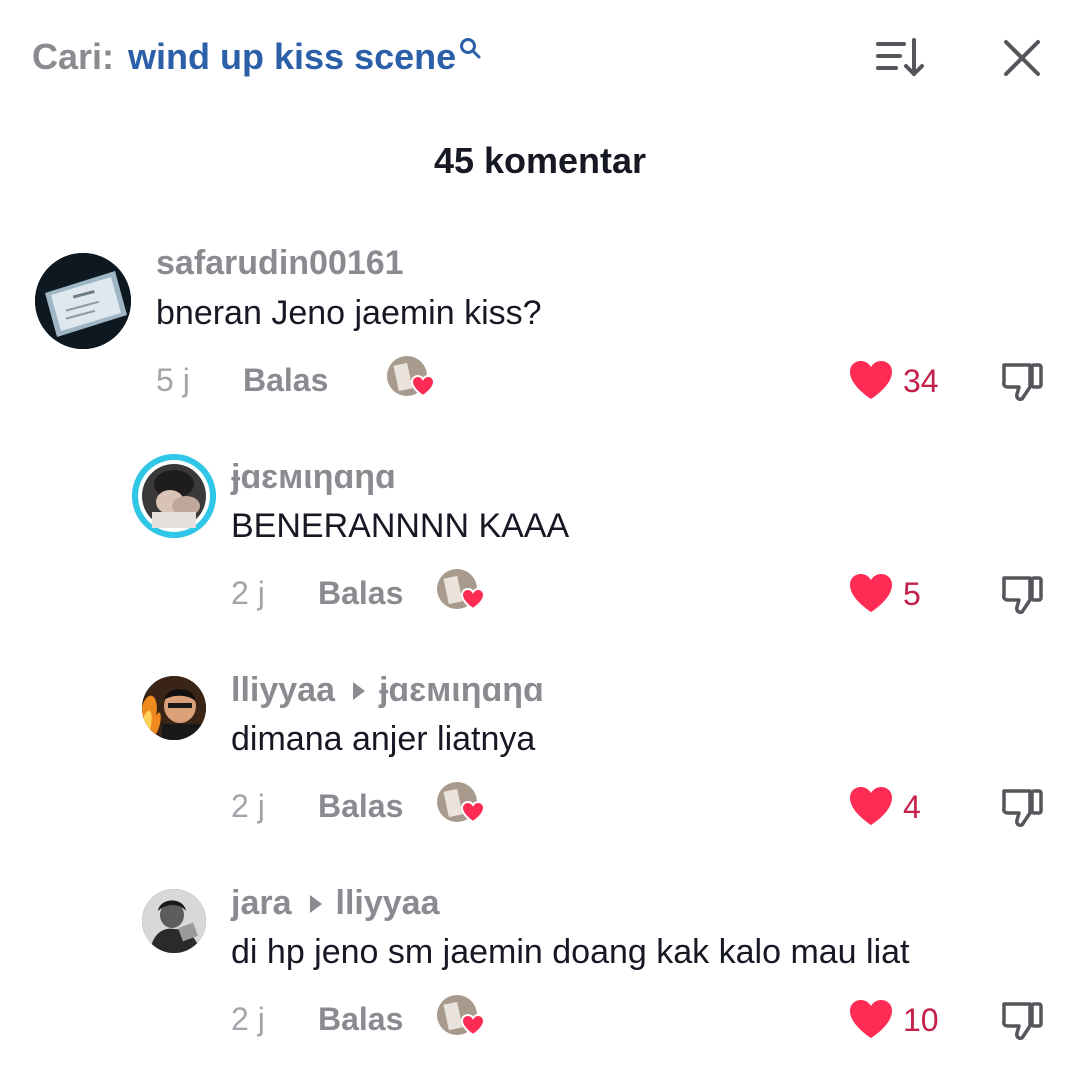 This screenshot has height=1080, width=1080. What do you see at coordinates (283, 690) in the screenshot?
I see `username-text: lliyyaa` at bounding box center [283, 690].